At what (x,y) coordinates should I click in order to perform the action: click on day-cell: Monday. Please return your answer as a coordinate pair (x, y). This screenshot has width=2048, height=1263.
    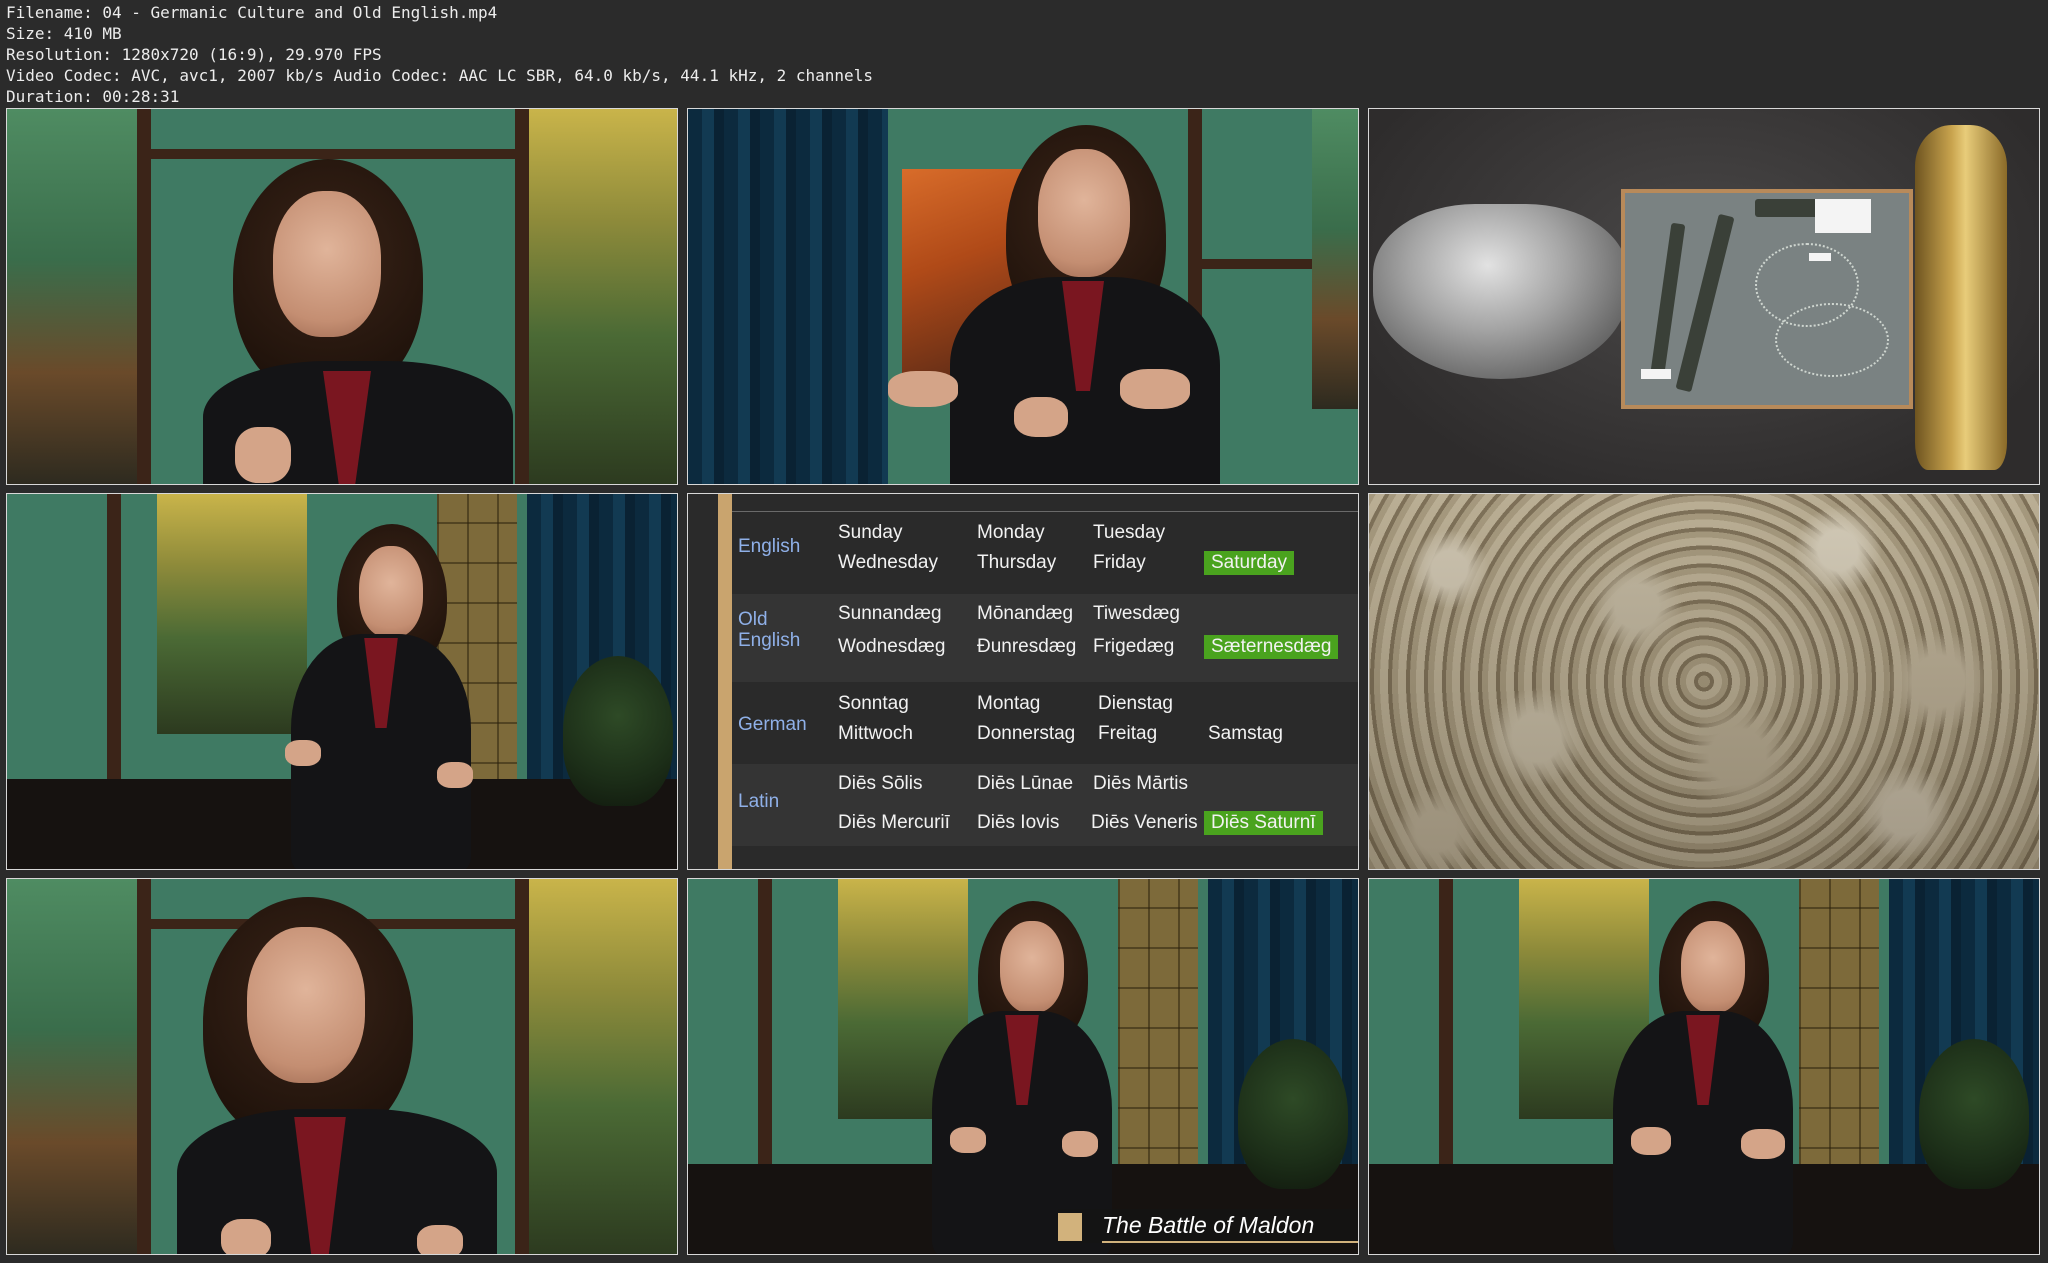
    Looking at the image, I should click on (1011, 532).